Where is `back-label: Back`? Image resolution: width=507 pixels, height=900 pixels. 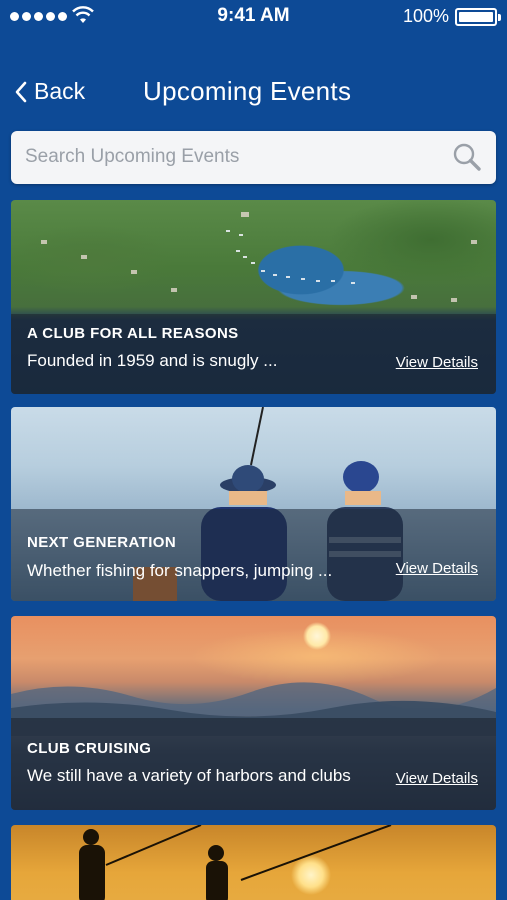 back-label: Back is located at coordinates (60, 91).